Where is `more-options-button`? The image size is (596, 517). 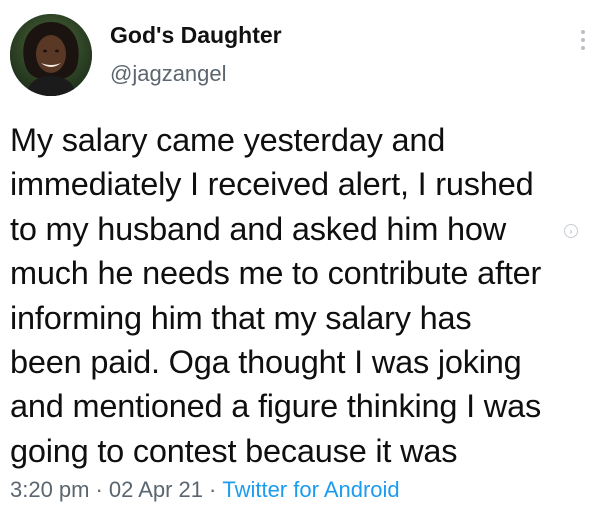 more-options-button is located at coordinates (583, 40).